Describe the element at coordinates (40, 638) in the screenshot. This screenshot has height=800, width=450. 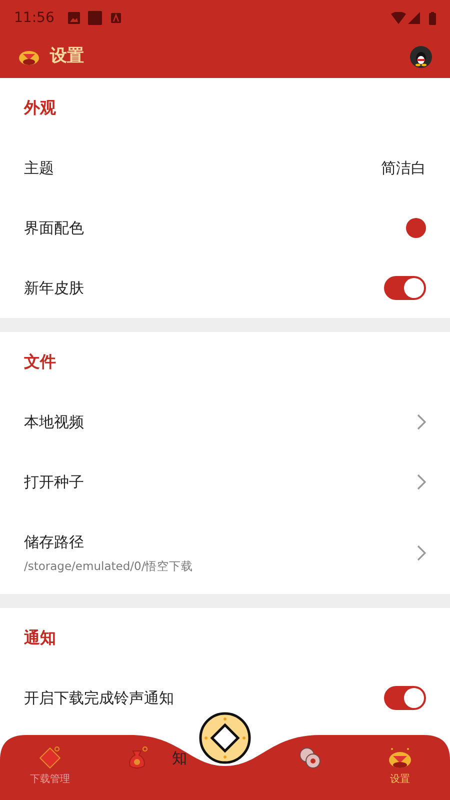
I see `section-title: 通知` at that location.